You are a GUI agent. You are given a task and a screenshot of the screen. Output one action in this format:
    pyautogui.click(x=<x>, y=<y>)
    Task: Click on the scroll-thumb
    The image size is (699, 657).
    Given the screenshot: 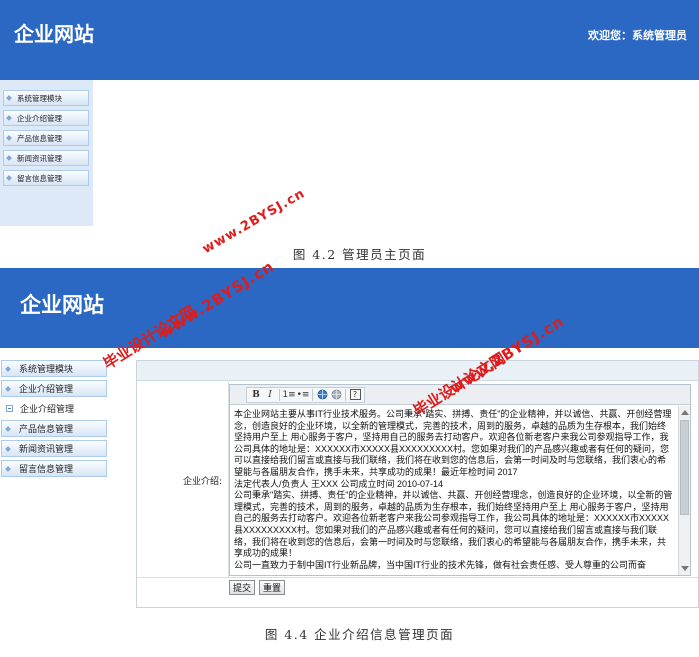 What is the action you would take?
    pyautogui.click(x=684, y=467)
    